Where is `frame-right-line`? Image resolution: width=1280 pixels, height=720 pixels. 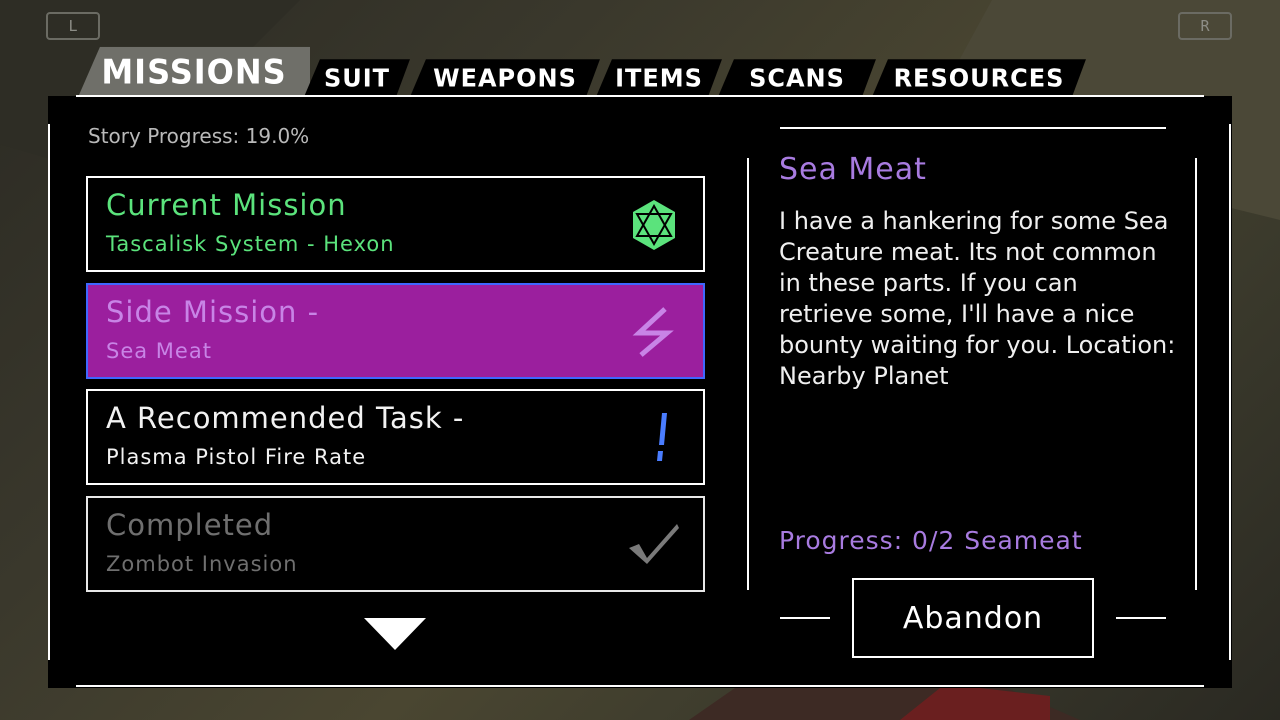
frame-right-line is located at coordinates (1230, 392).